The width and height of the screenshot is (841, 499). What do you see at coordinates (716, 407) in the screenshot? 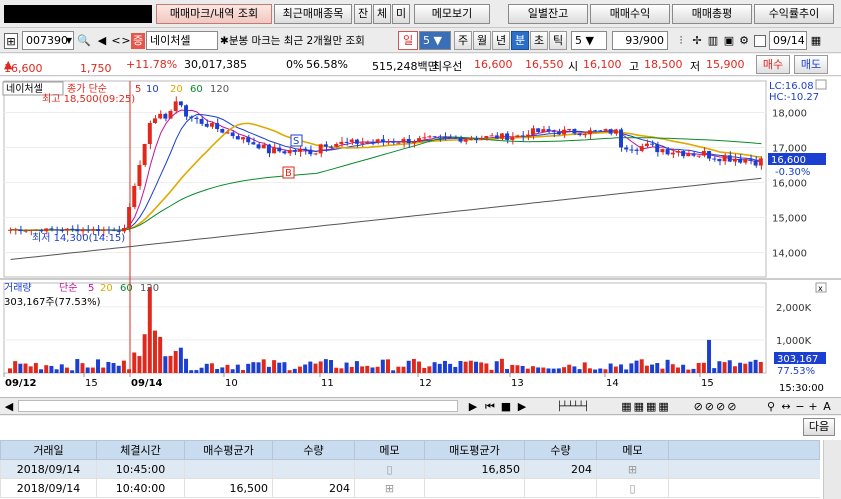
I see `zoom-tools-icon: ⊘⊘⊘⊘` at bounding box center [716, 407].